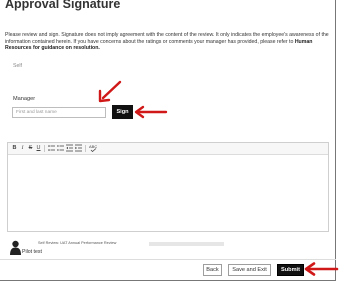 This screenshot has width=339, height=283. What do you see at coordinates (17, 66) in the screenshot?
I see `self-label: Self` at bounding box center [17, 66].